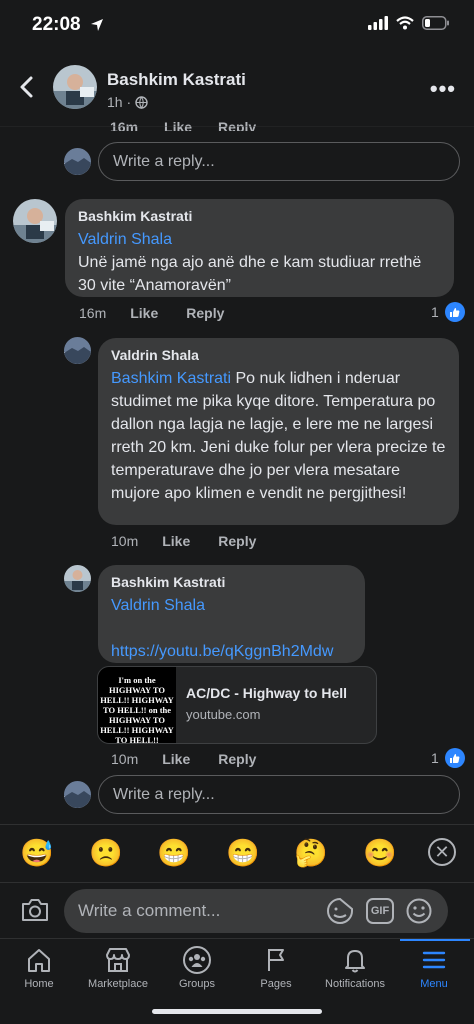 This screenshot has width=474, height=1024. I want to click on comment-mention: Bashkim Kastrati, so click(171, 378).